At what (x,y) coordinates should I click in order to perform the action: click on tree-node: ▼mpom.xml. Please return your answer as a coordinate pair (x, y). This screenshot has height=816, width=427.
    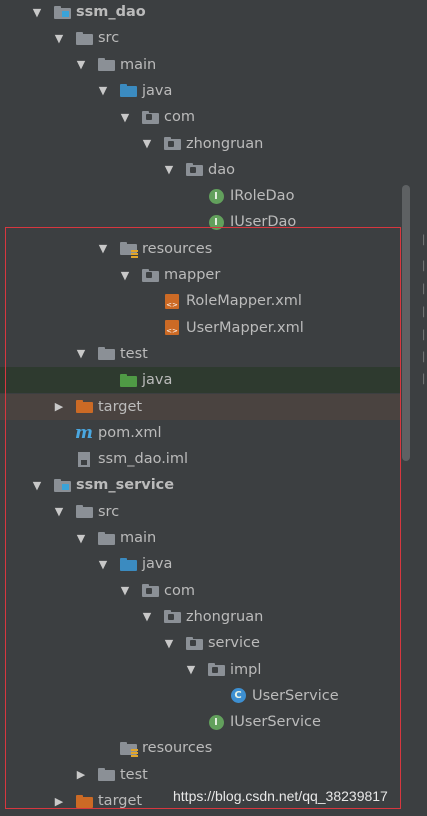
    Looking at the image, I should click on (200, 433).